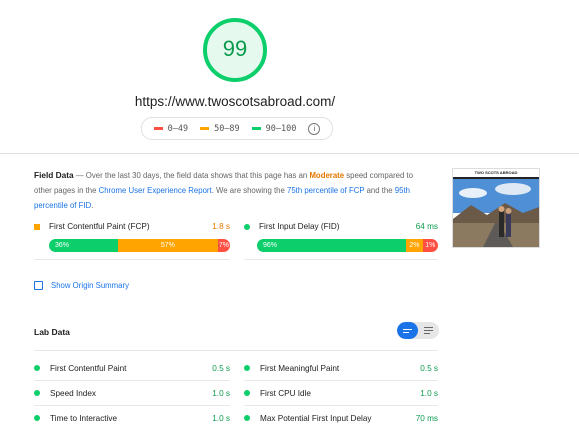 The image size is (579, 433). I want to click on lab-metric-name: First Meaningful Paint, so click(300, 368).